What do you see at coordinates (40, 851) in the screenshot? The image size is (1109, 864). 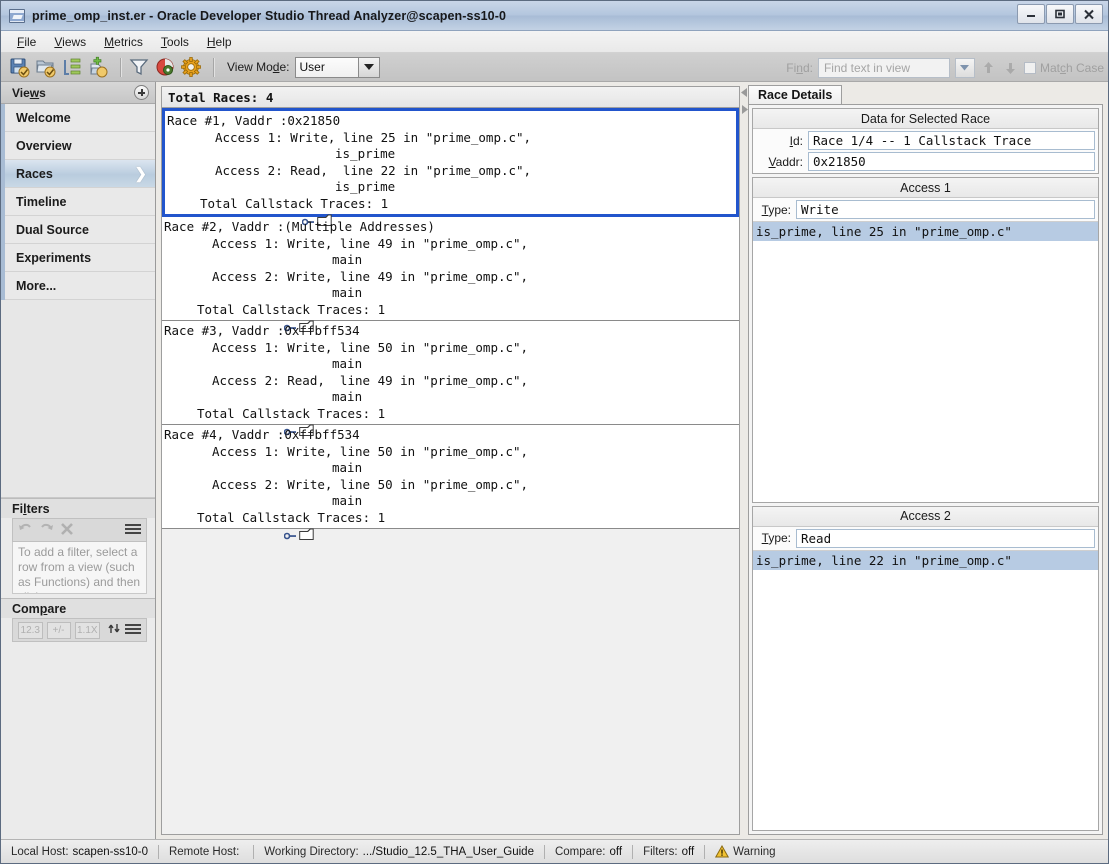 I see `local-host-label: Local Host:` at bounding box center [40, 851].